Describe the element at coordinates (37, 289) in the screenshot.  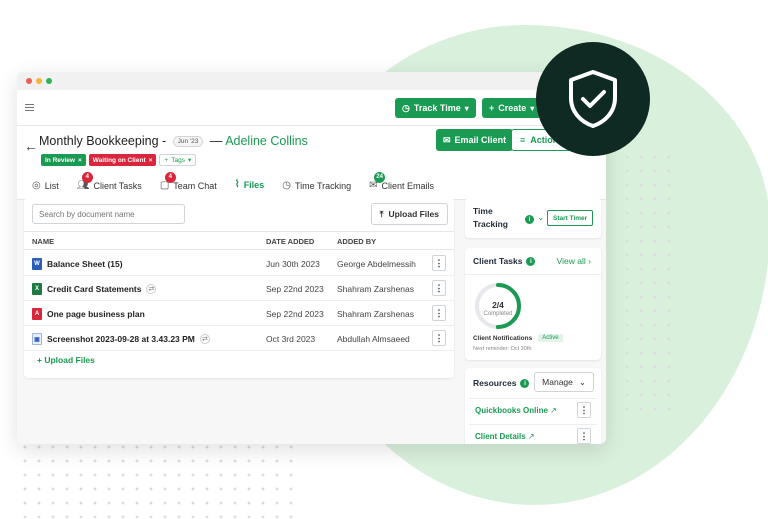
I see `excel-file-icon: X` at that location.